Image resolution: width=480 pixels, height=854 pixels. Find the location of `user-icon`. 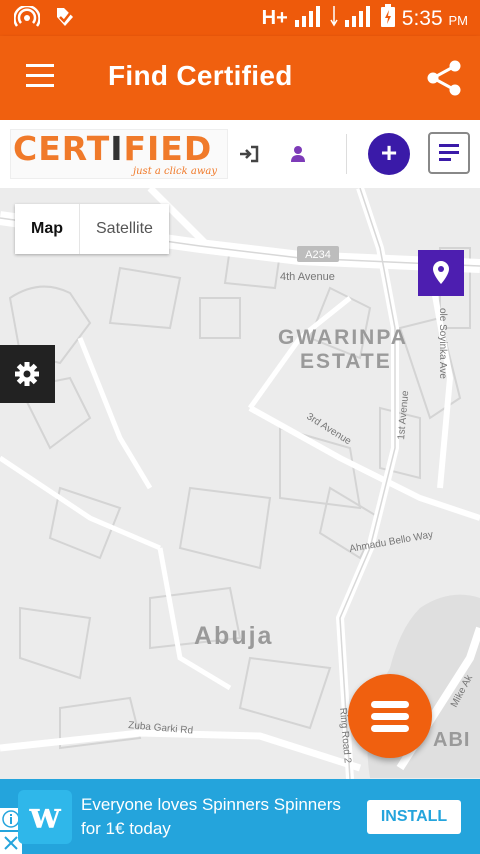

user-icon is located at coordinates (300, 154).